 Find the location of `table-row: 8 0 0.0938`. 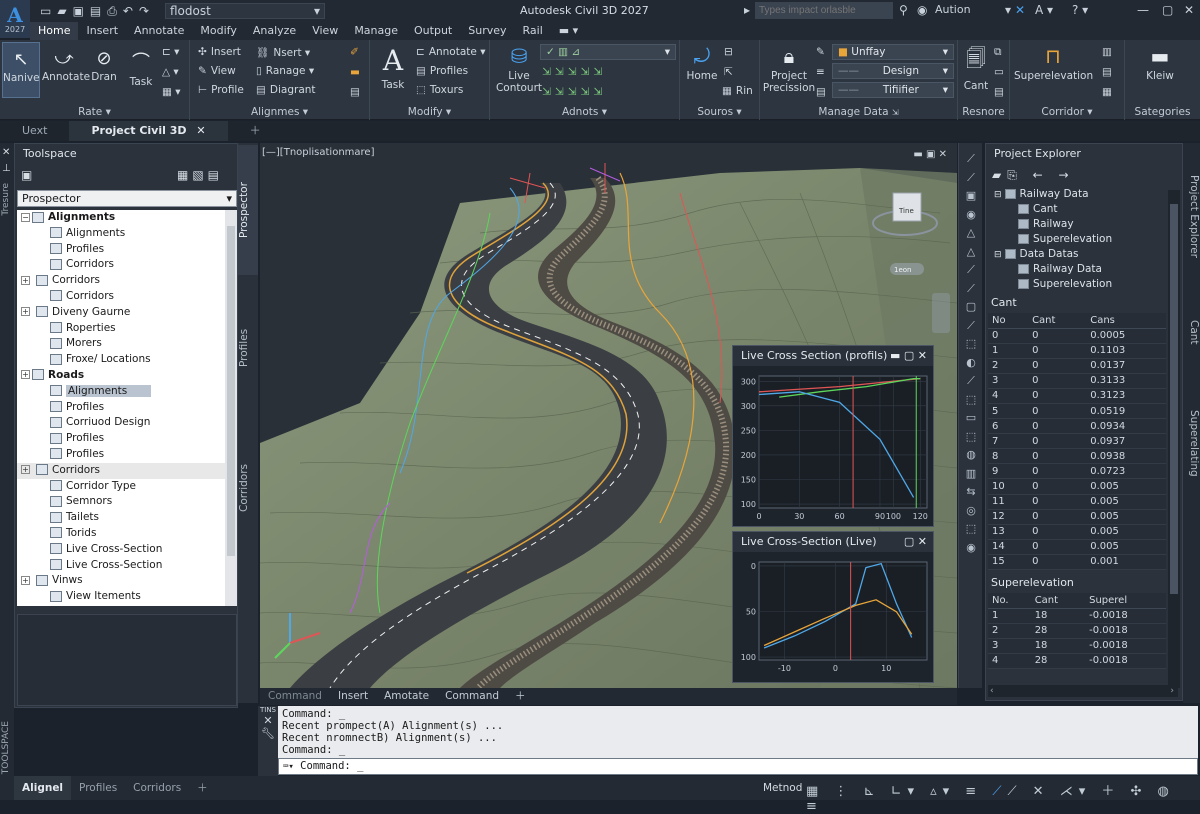

table-row: 8 0 0.0938 is located at coordinates (1077, 456).